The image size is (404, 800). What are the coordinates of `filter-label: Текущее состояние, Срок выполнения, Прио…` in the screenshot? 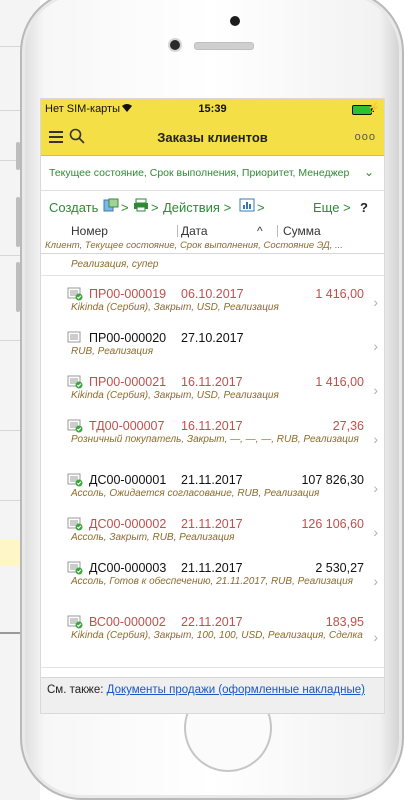 It's located at (199, 173).